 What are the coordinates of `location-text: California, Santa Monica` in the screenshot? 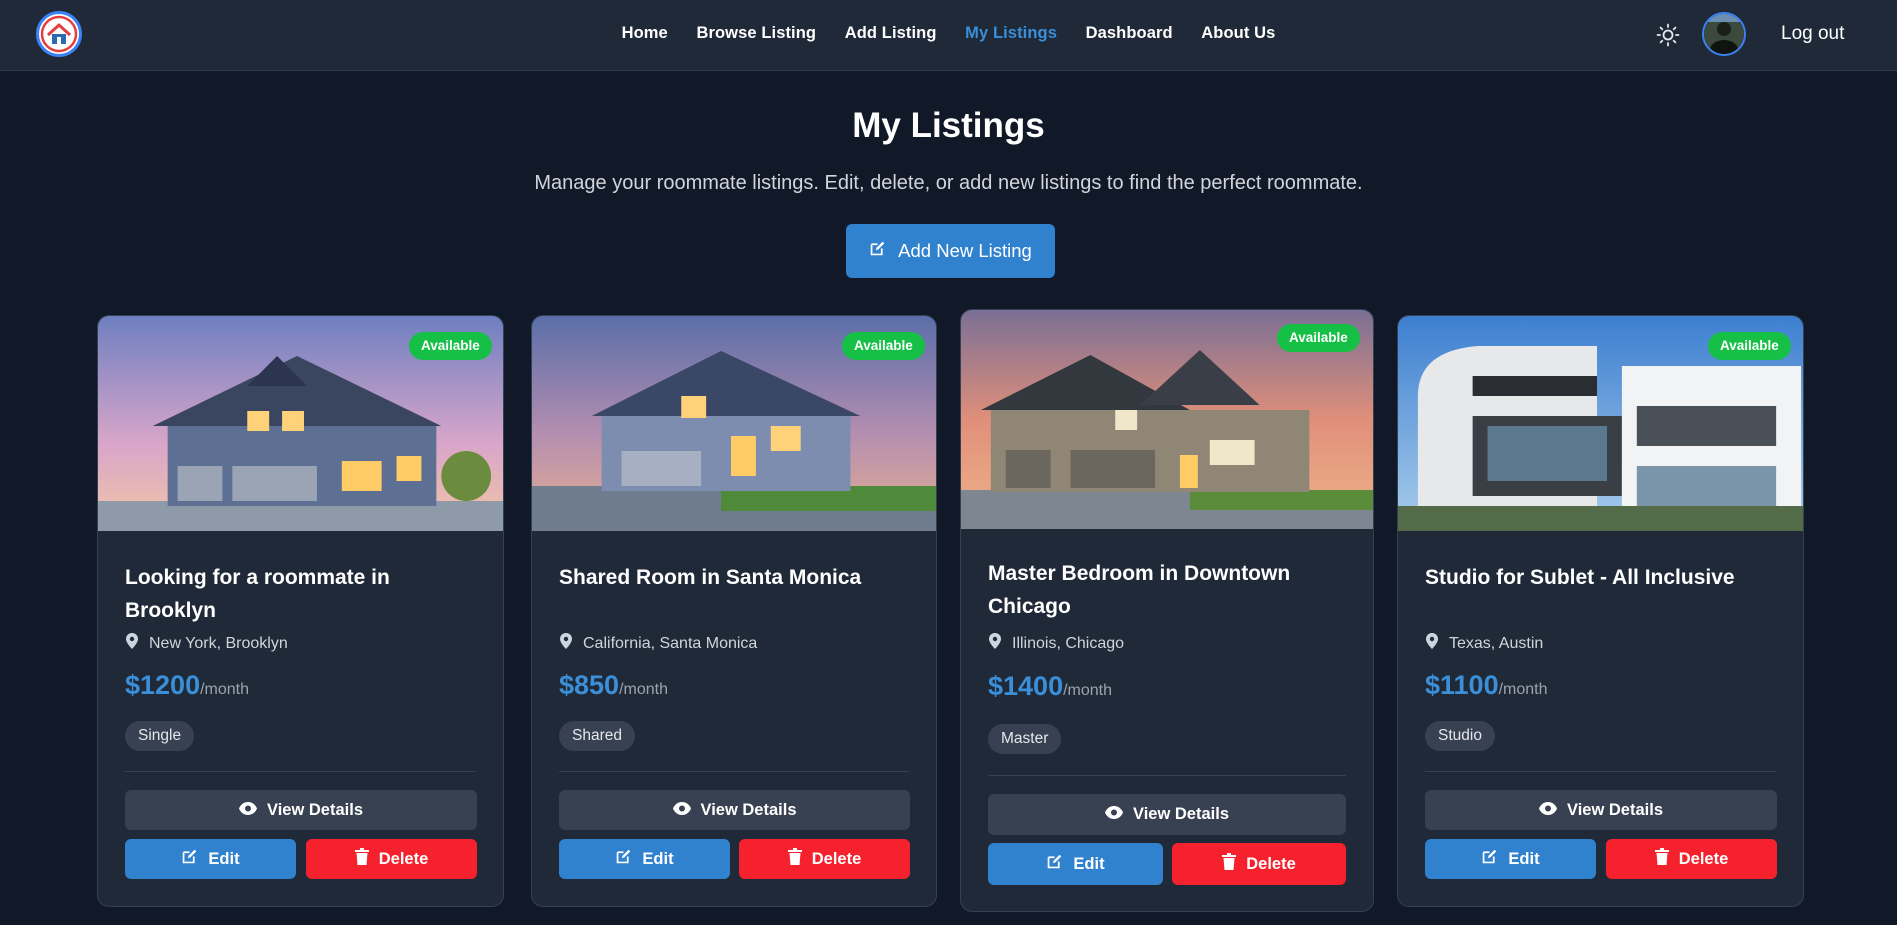 It's located at (670, 643).